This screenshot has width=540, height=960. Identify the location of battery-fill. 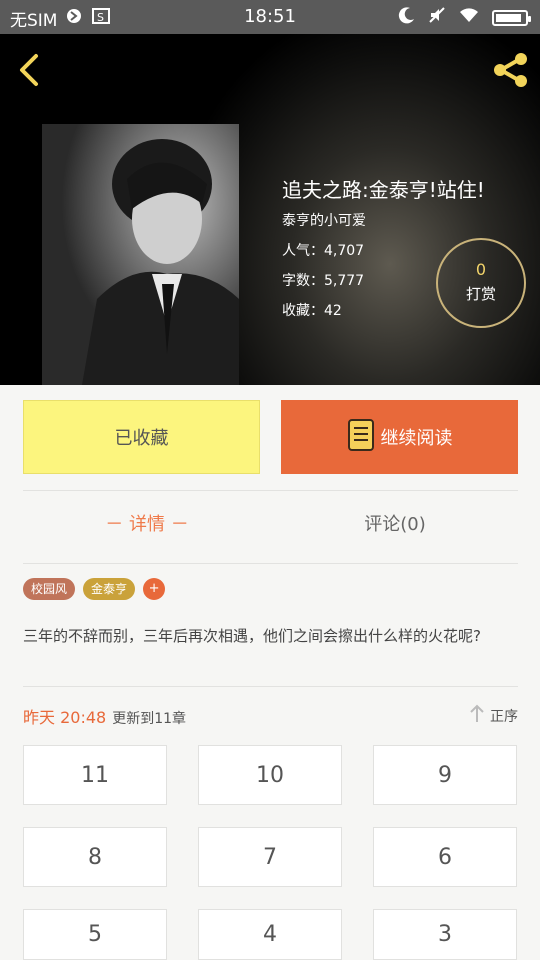
(508, 17).